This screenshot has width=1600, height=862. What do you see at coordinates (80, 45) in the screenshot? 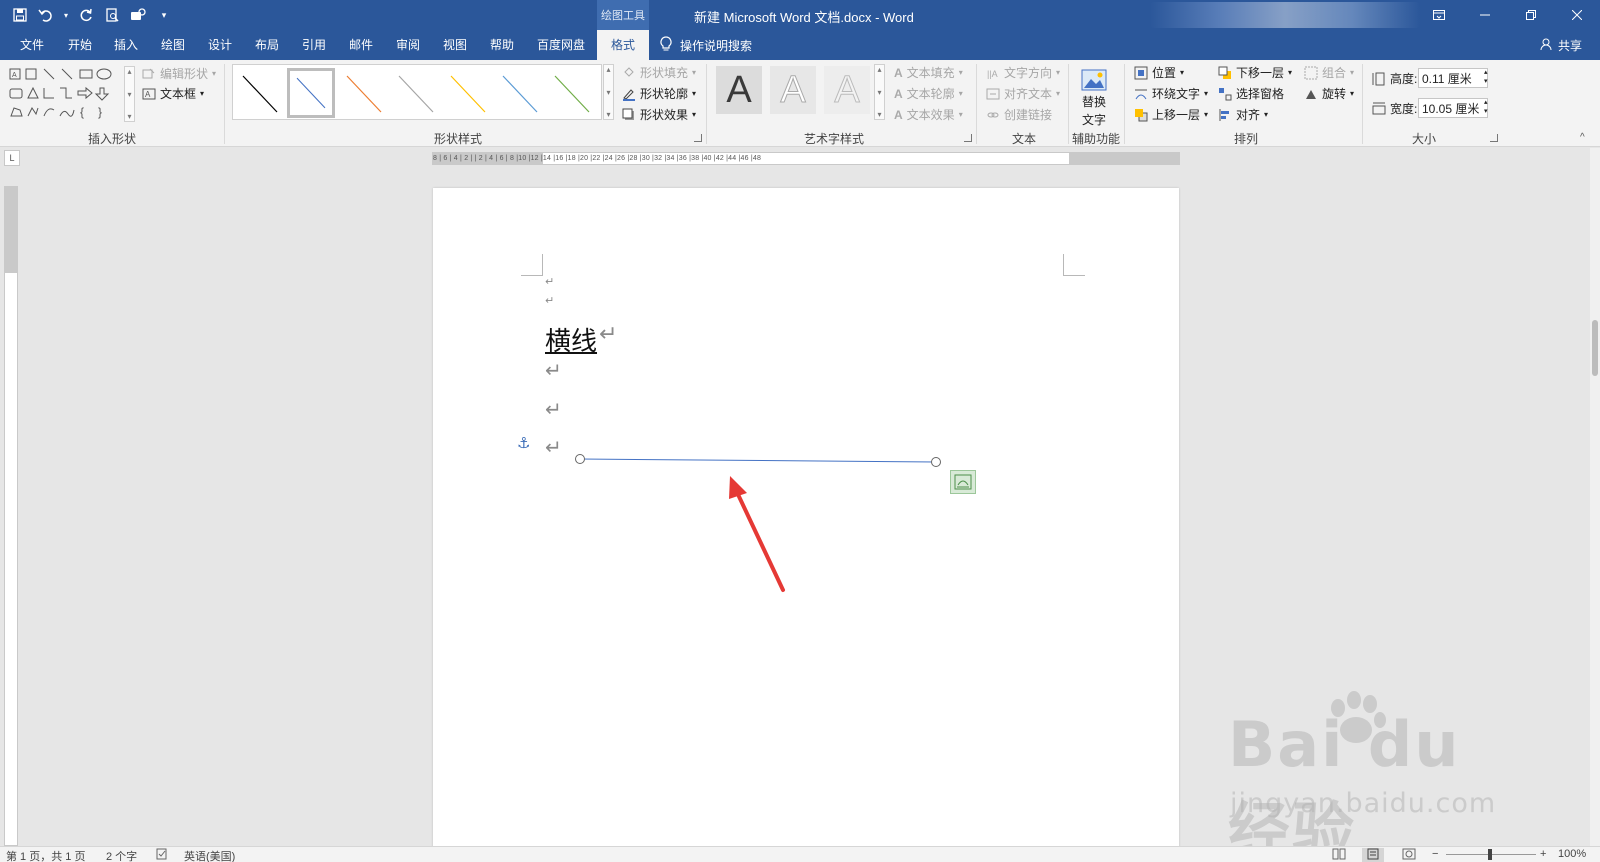
I see `tab-home: 开始` at bounding box center [80, 45].